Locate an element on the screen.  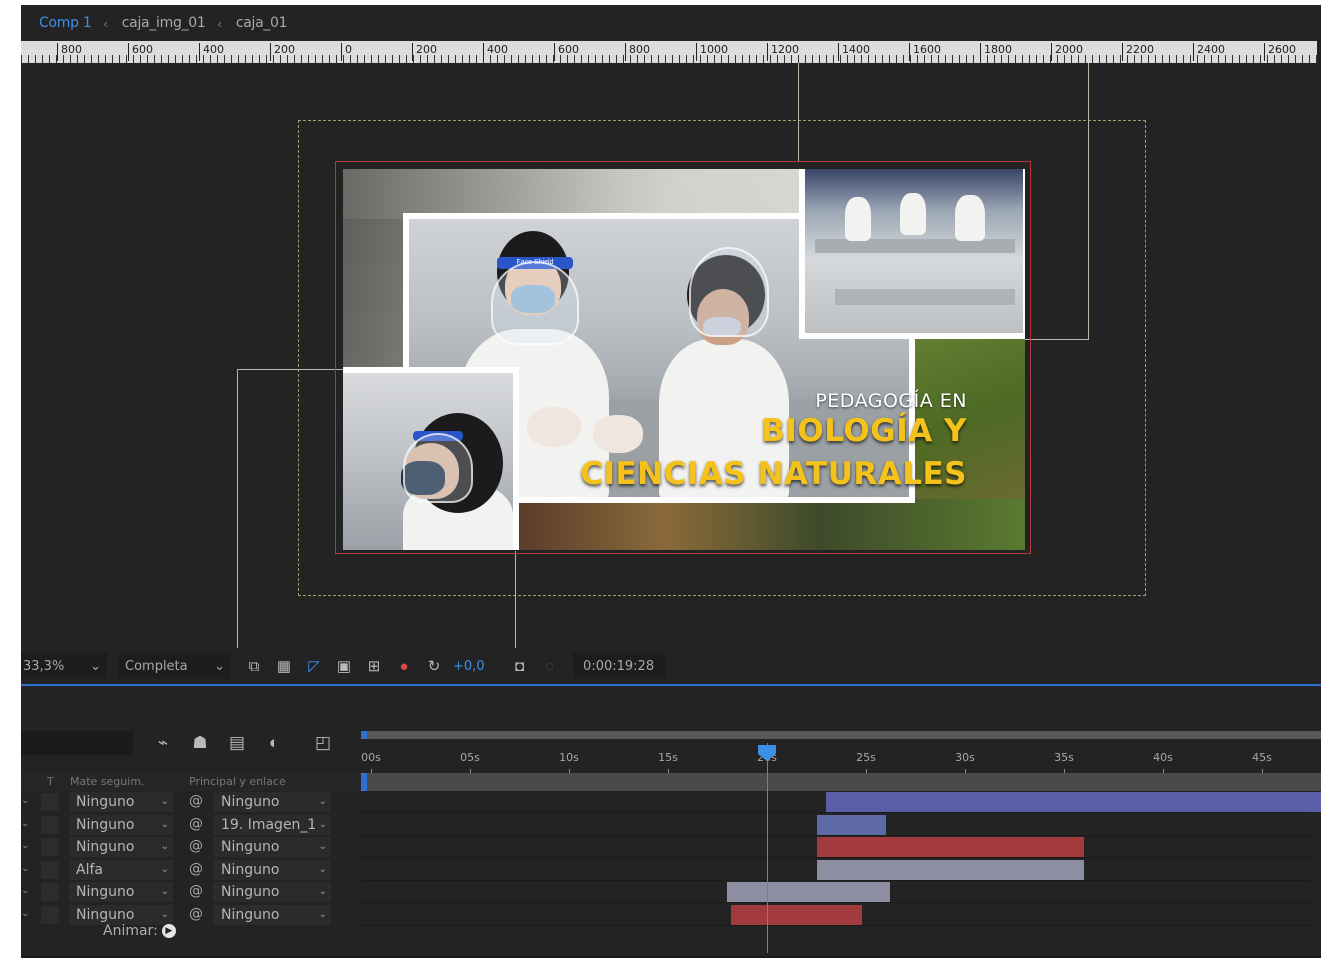
reset-exposure-icon: ↻ is located at coordinates (434, 666).